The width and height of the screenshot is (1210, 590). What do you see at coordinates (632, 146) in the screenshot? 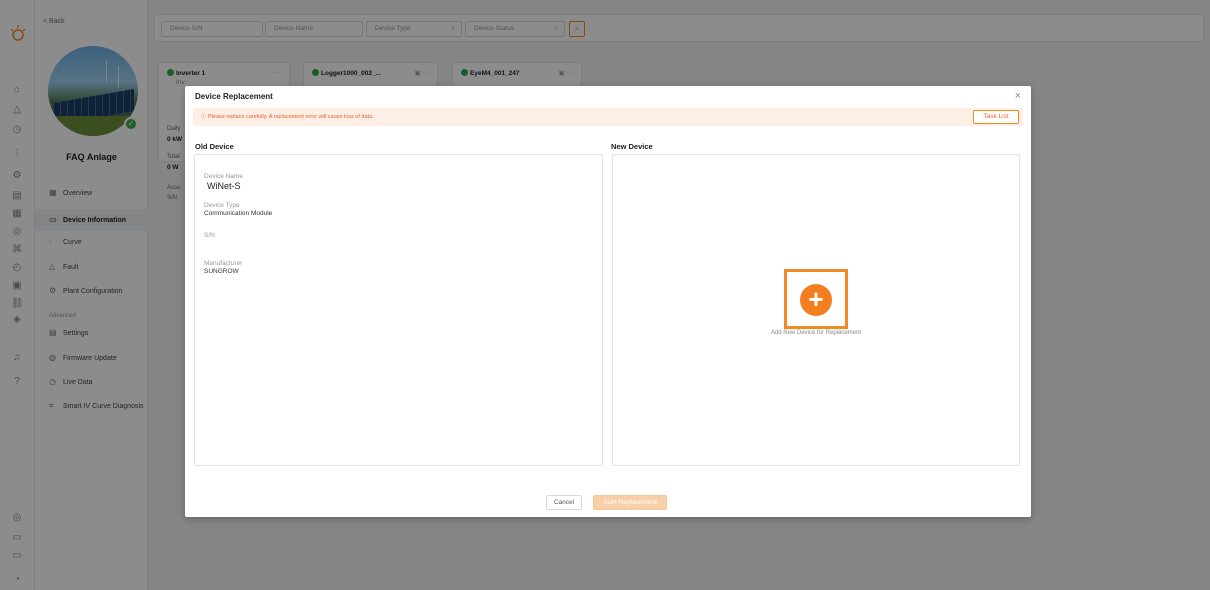
I see `new-device-title: New Device` at bounding box center [632, 146].